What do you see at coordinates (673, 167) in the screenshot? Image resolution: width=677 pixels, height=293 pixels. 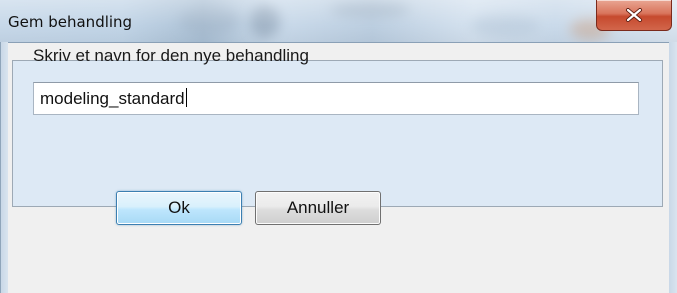 I see `window-frame-right` at bounding box center [673, 167].